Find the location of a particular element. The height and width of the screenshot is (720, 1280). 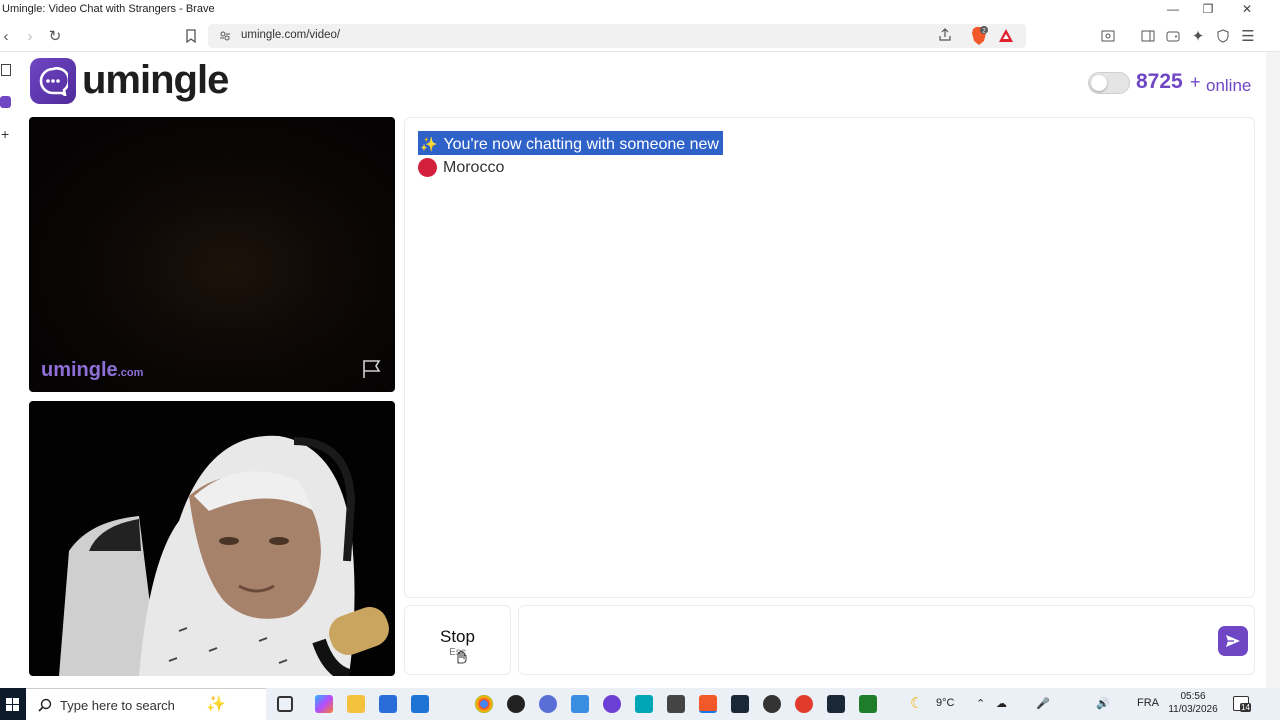

forward-icon: › is located at coordinates (30, 36).